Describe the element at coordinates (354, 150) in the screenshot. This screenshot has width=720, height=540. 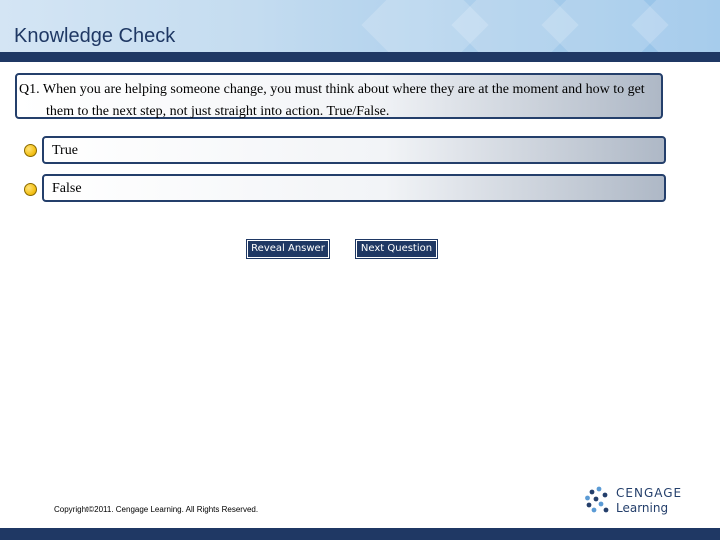
I see `option-true: True` at that location.